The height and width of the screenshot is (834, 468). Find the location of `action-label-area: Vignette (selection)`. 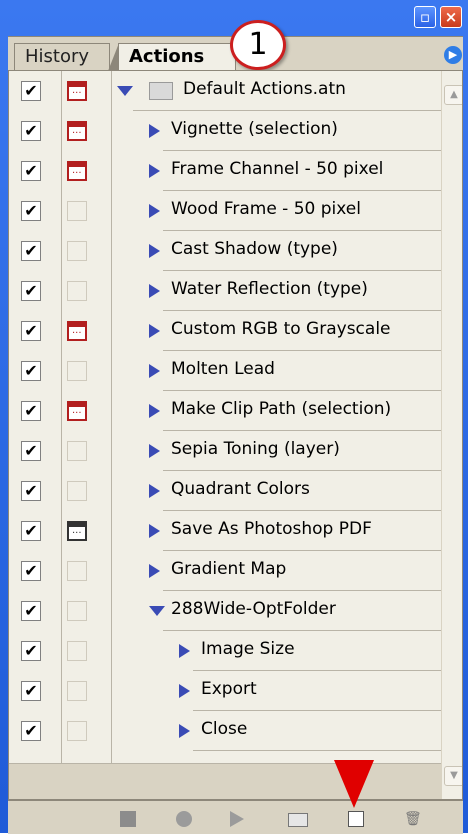

action-label-area: Vignette (selection) is located at coordinates (286, 131).